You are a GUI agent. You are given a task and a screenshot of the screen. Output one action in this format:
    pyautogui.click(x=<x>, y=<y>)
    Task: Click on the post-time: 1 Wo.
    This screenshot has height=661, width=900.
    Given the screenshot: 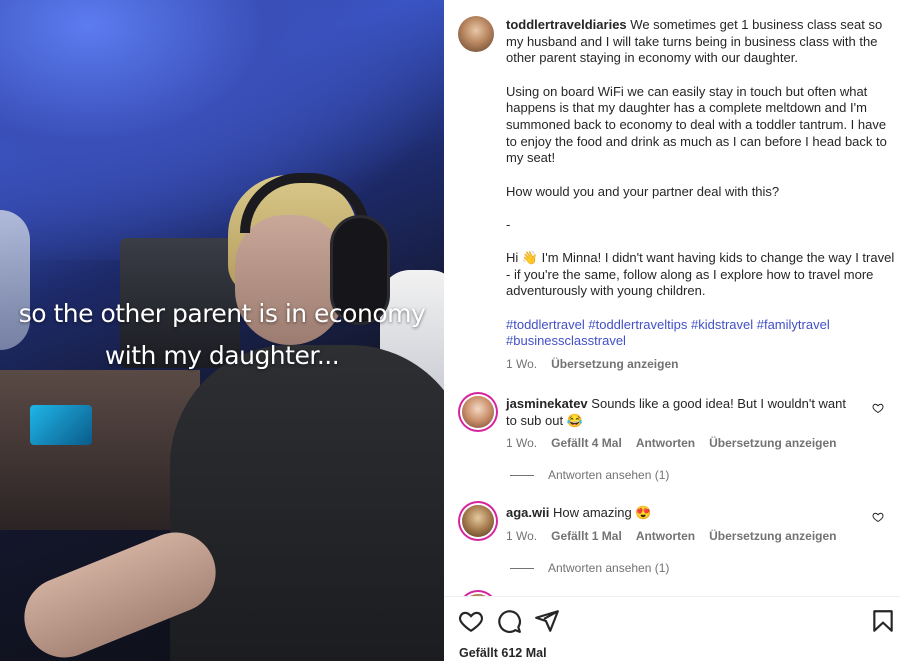 What is the action you would take?
    pyautogui.click(x=521, y=364)
    